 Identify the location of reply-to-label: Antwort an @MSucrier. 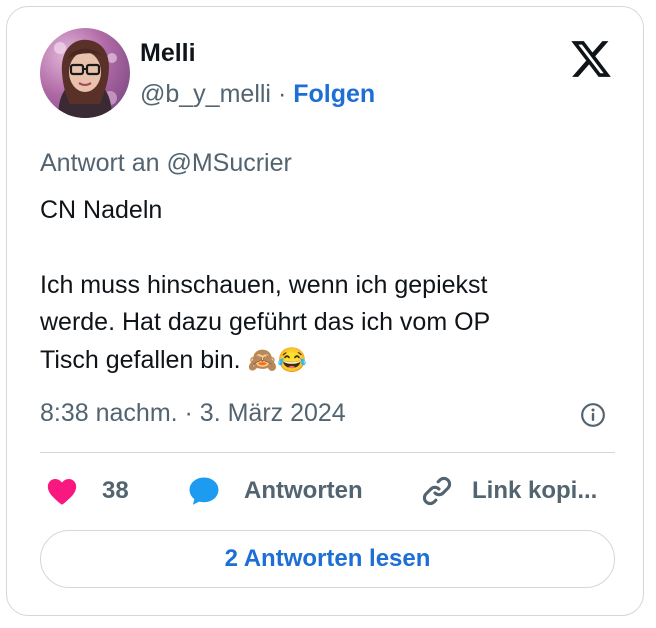
(166, 163).